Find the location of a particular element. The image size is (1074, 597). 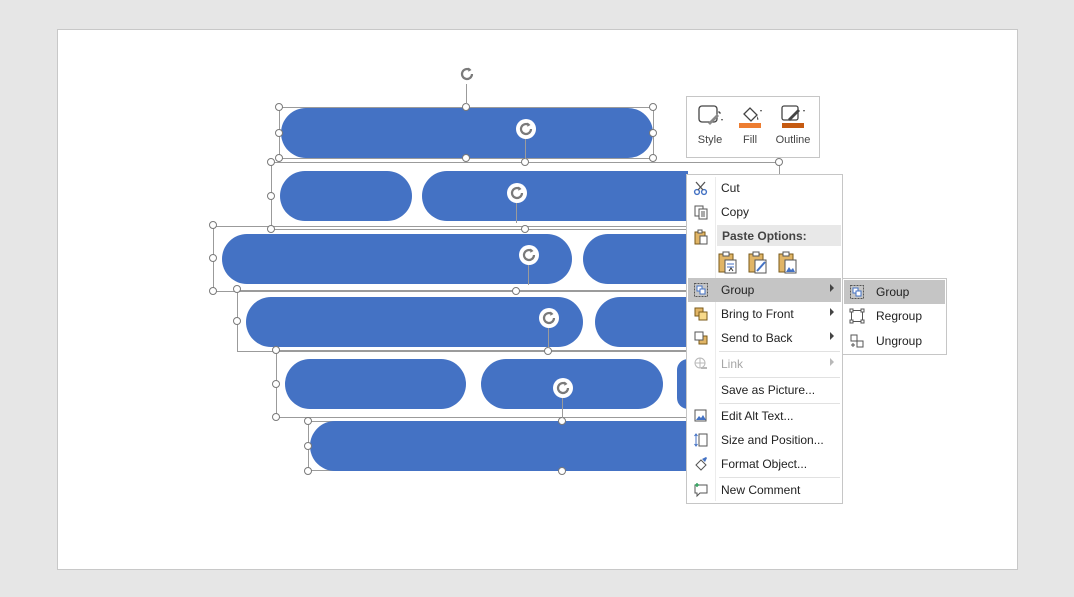

menu-item-link: Link is located at coordinates (764, 364).